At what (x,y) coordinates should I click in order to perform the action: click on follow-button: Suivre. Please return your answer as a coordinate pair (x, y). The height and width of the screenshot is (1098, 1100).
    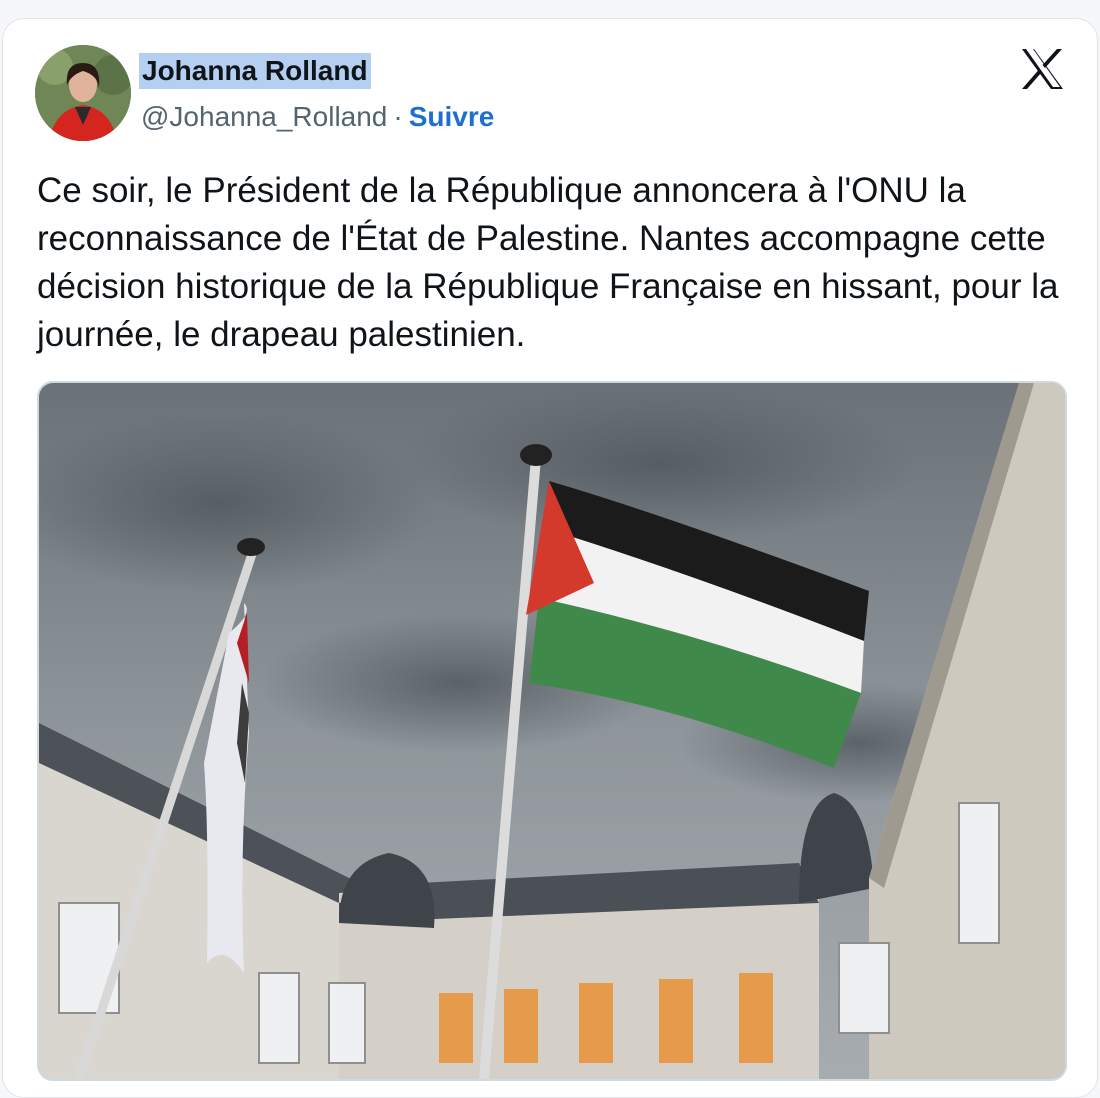
    Looking at the image, I should click on (452, 116).